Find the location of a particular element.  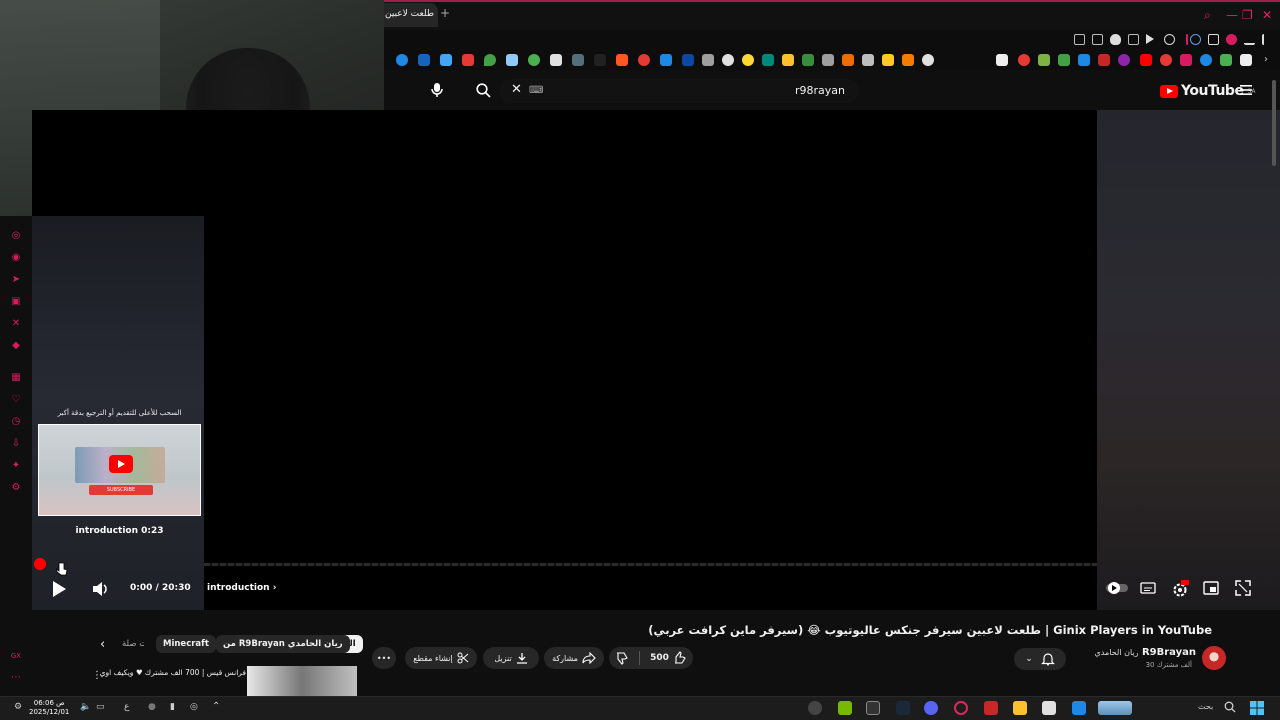

fullscreen-icon is located at coordinates (1243, 588).